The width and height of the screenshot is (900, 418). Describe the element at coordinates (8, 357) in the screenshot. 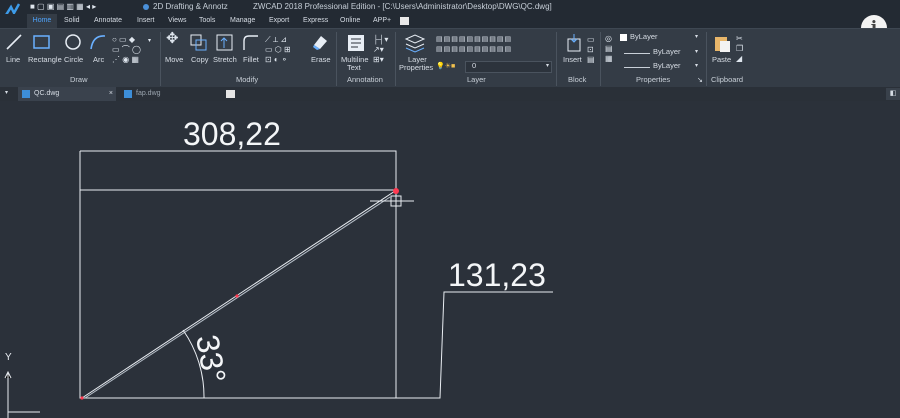

I see `ucs-y-label: Y` at that location.